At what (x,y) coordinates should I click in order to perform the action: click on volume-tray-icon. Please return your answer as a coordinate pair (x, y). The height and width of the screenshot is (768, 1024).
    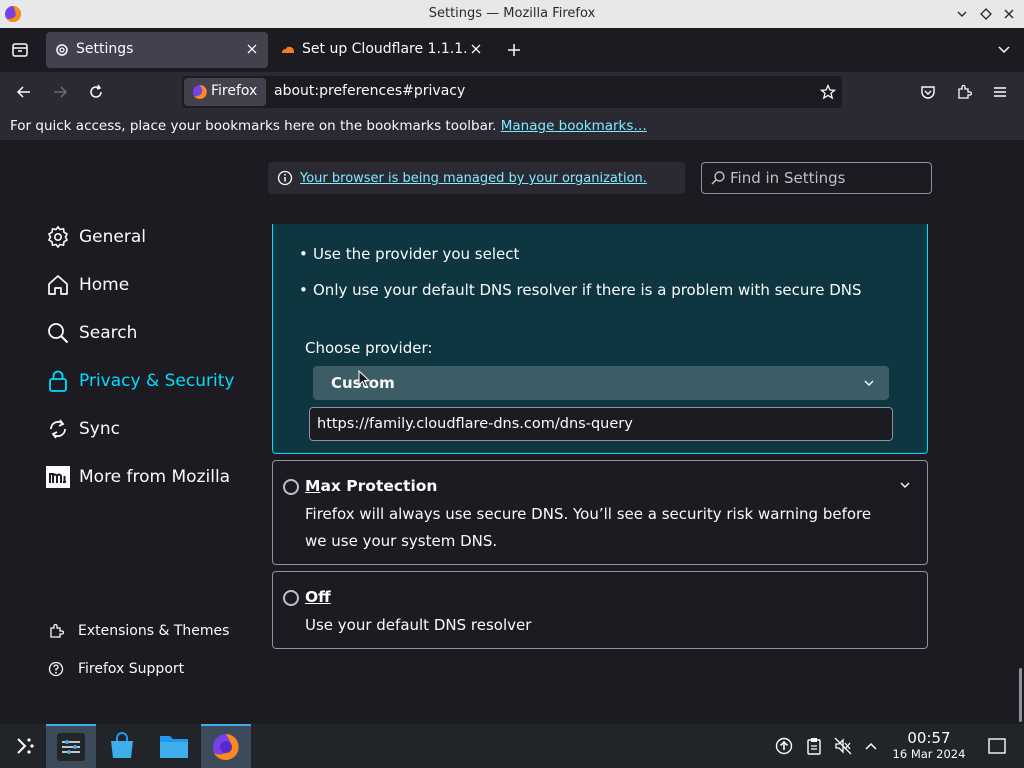
    Looking at the image, I should click on (843, 746).